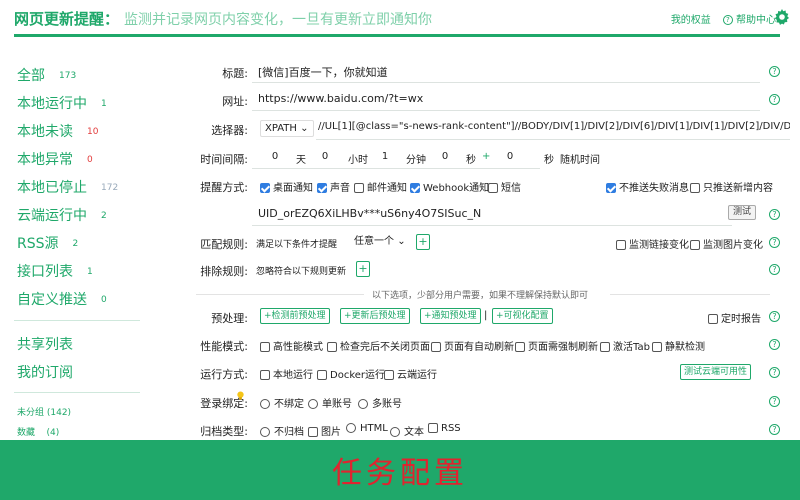 This screenshot has height=500, width=800. What do you see at coordinates (67, 187) in the screenshot?
I see `sidebar-item-local-stopped: 本地已停止 172` at bounding box center [67, 187].